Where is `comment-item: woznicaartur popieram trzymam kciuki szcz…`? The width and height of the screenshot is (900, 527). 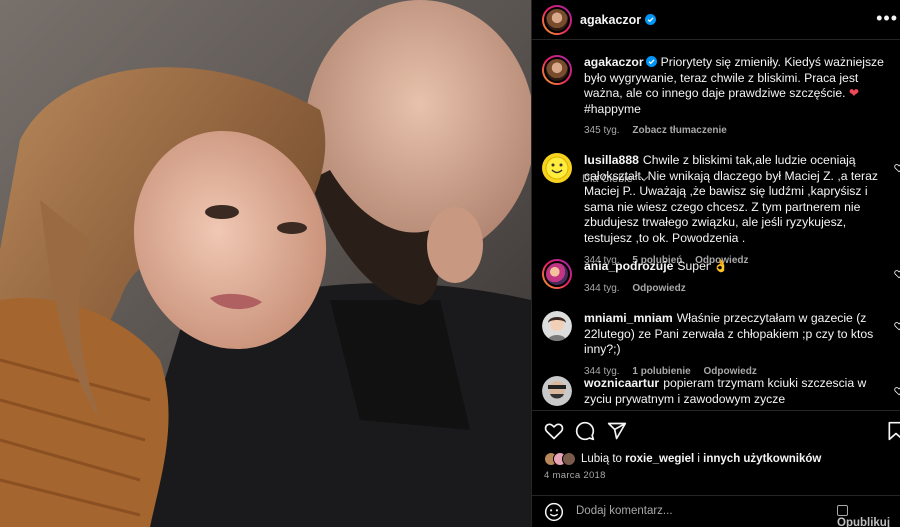
comment-item: woznicaartur popieram trzymam kciuki szcz… is located at coordinates (721, 391).